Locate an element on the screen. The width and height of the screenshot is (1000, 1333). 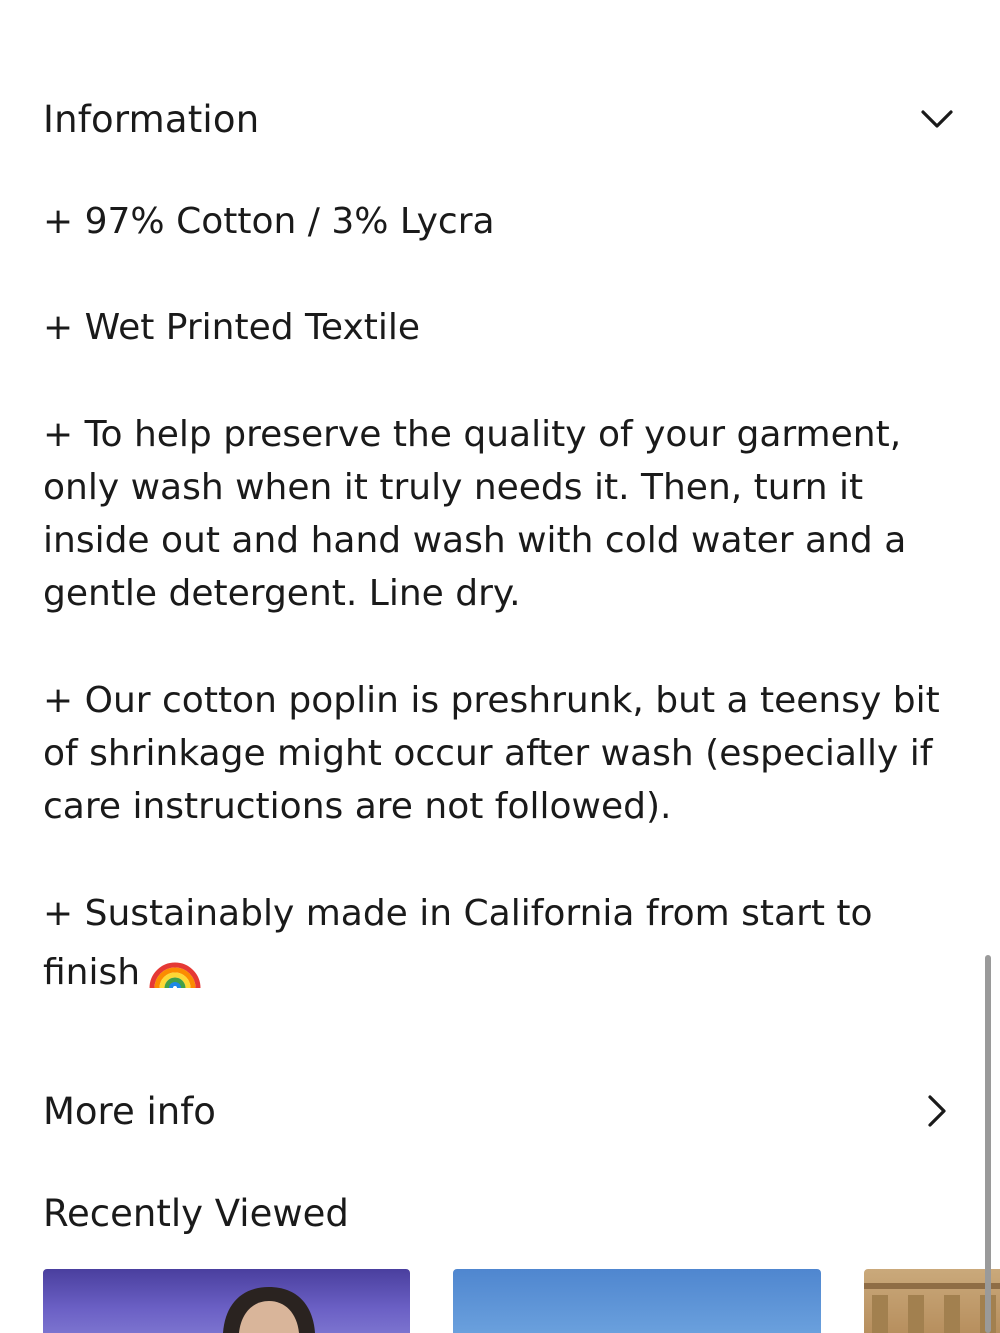
chevron-right-icon is located at coordinates (937, 1111).